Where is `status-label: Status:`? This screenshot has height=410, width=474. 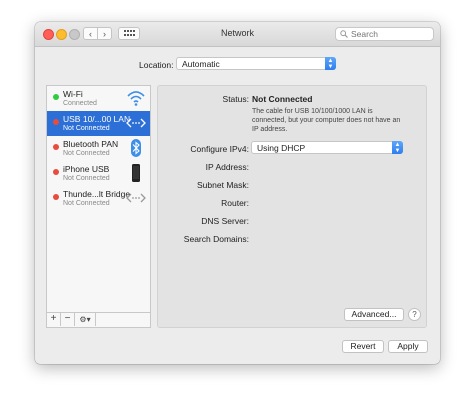
status-label: Status: is located at coordinates (235, 99).